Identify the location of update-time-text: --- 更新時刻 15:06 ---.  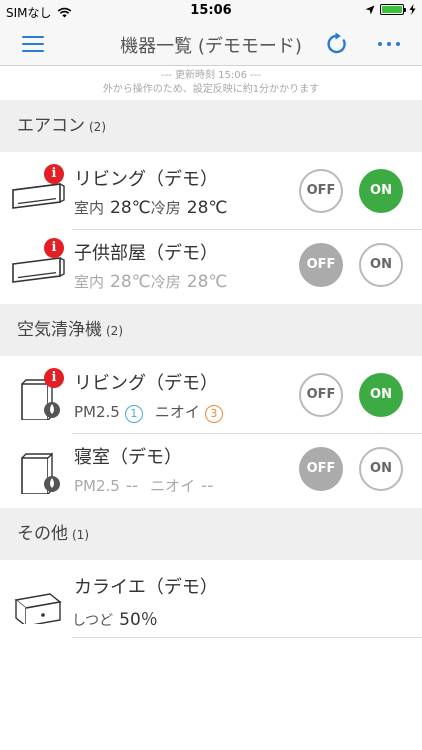
(210, 75).